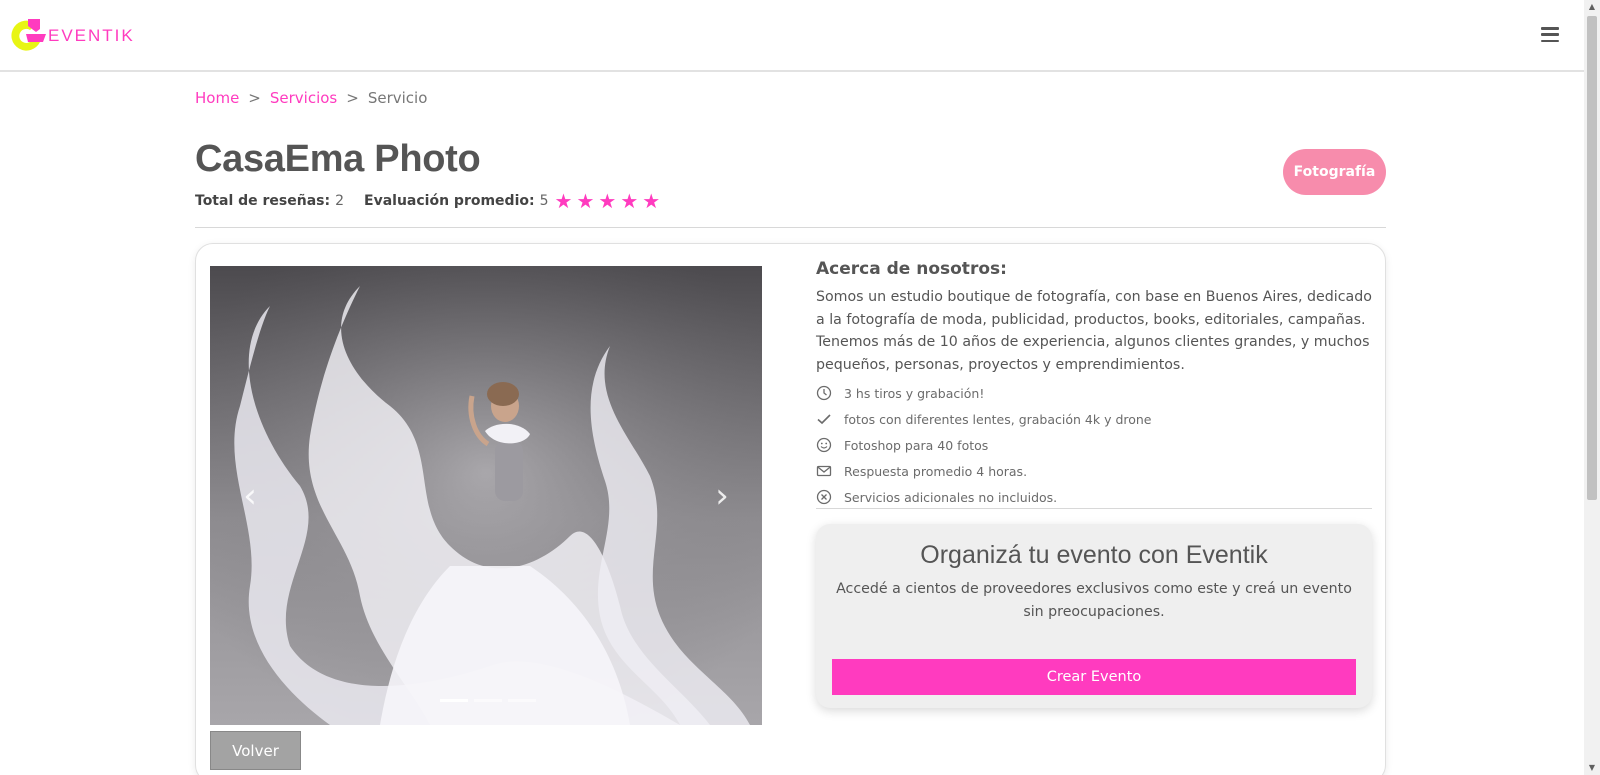 Image resolution: width=1600 pixels, height=775 pixels. Describe the element at coordinates (824, 419) in the screenshot. I see `check-icon` at that location.